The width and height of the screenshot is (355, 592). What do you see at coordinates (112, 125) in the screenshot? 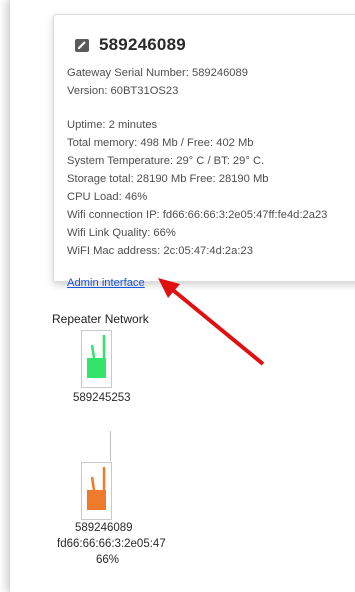
I see `gateway-uptime: Uptime: 2 minutes` at bounding box center [112, 125].